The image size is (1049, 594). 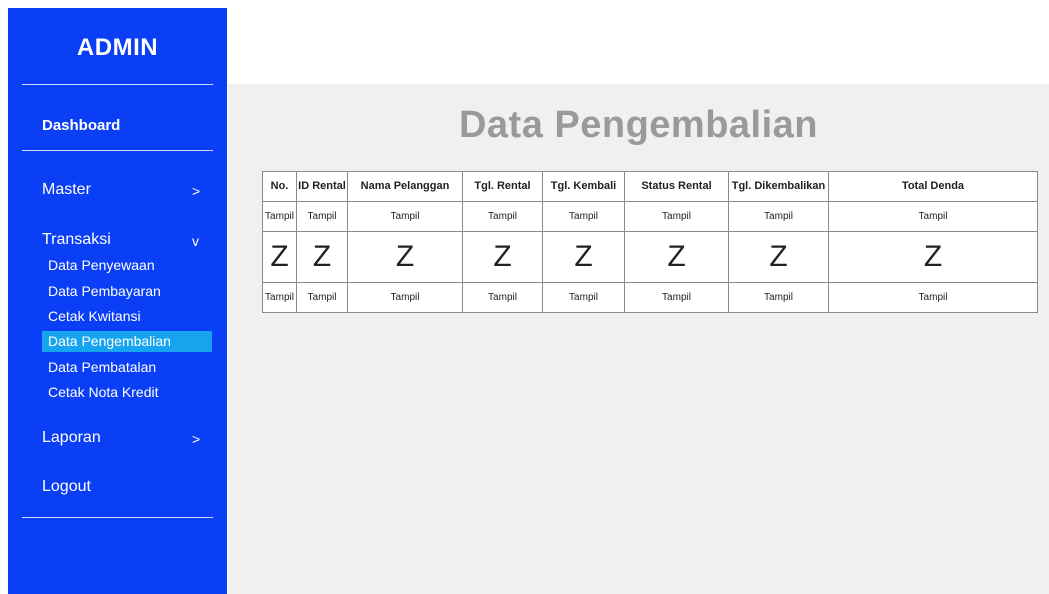 I want to click on column-header: No., so click(x=279, y=186).